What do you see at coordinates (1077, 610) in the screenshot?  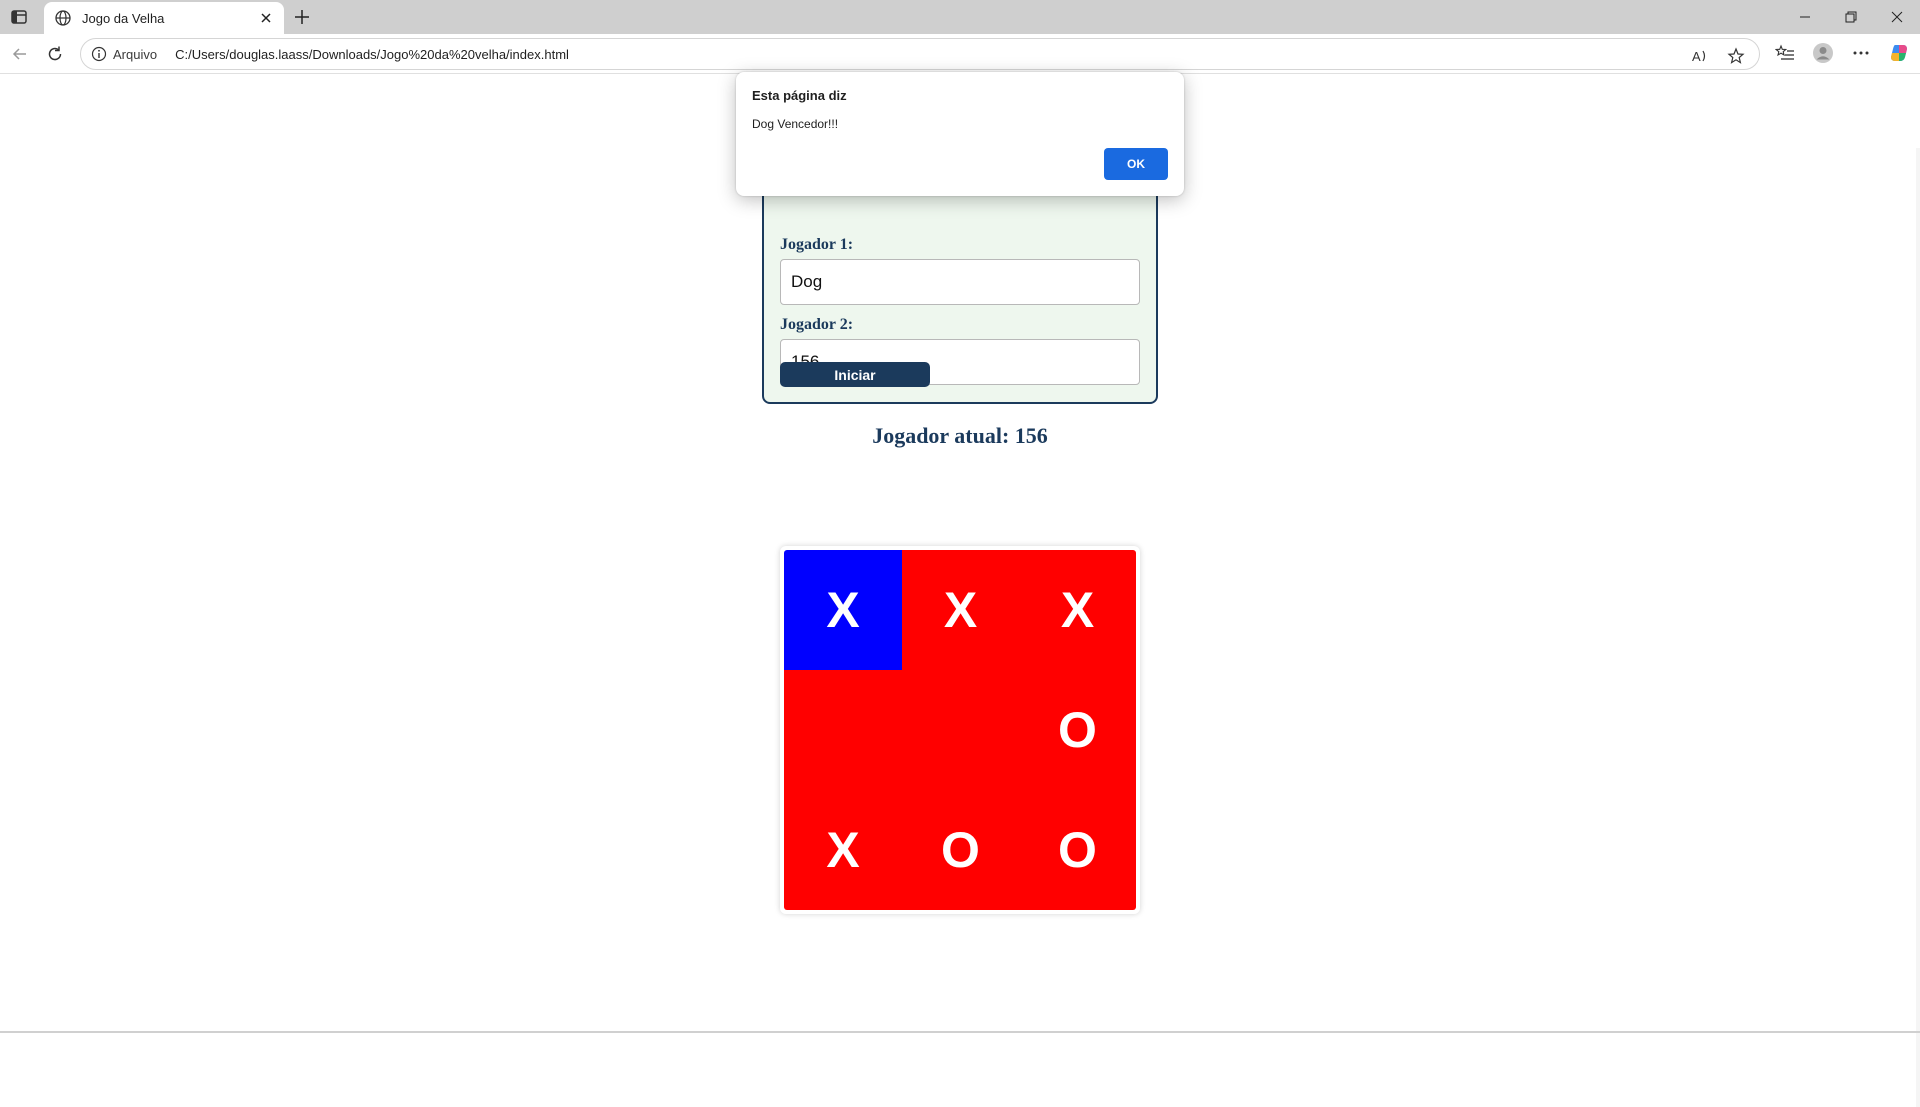 I see `board-cell-3: X` at bounding box center [1077, 610].